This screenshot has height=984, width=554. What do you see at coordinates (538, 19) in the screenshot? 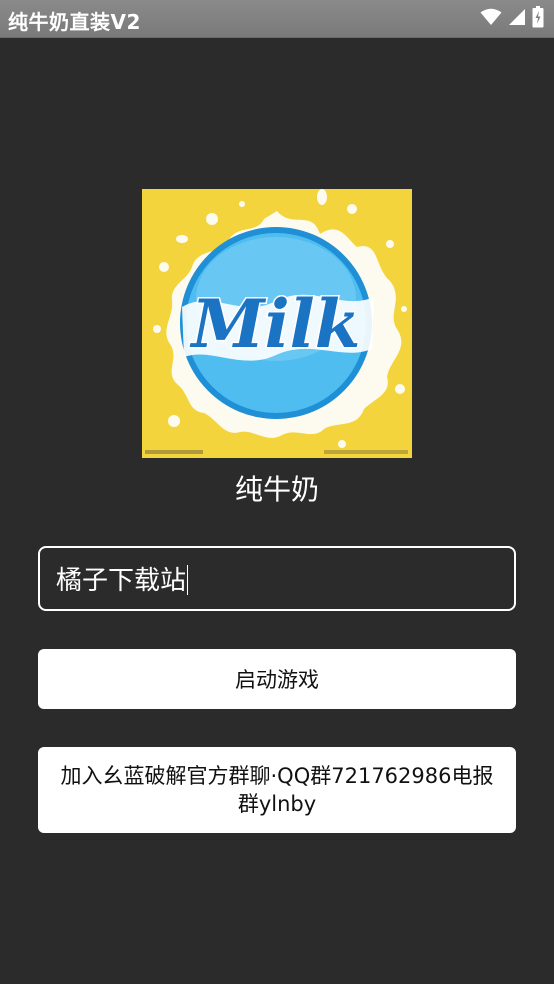
I see `battery-icon` at bounding box center [538, 19].